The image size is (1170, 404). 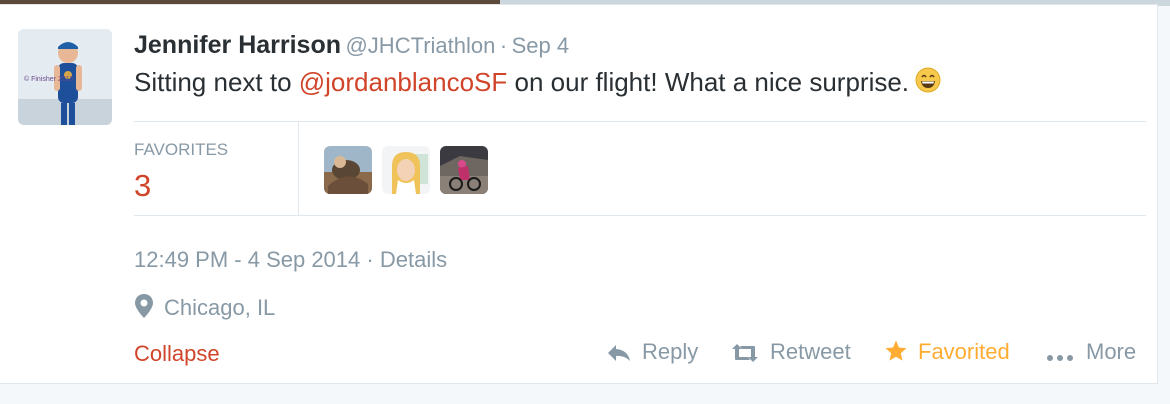 I want to click on retweet-label: Retweet, so click(x=810, y=351).